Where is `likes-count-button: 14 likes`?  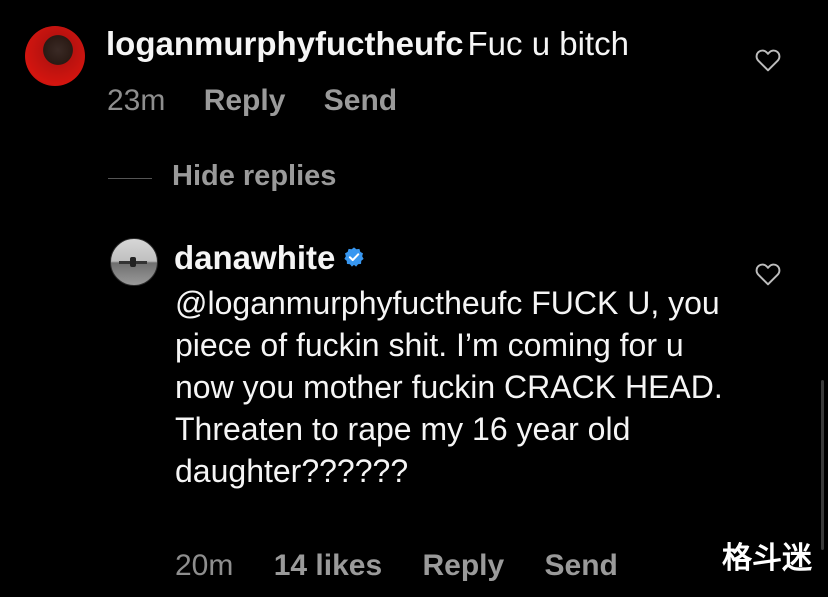 likes-count-button: 14 likes is located at coordinates (328, 566).